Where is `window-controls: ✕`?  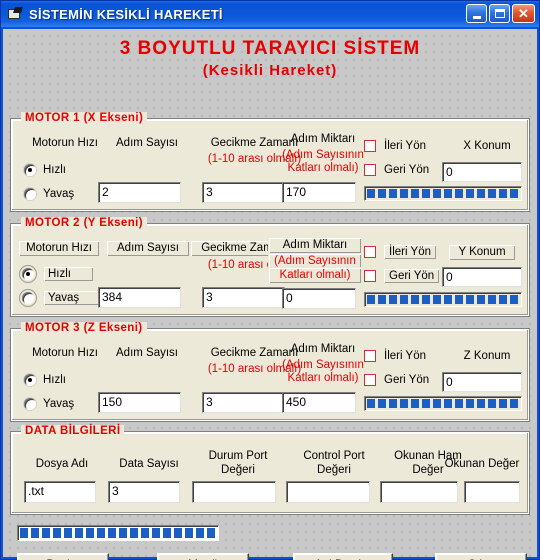
window-controls: ✕ is located at coordinates (500, 13).